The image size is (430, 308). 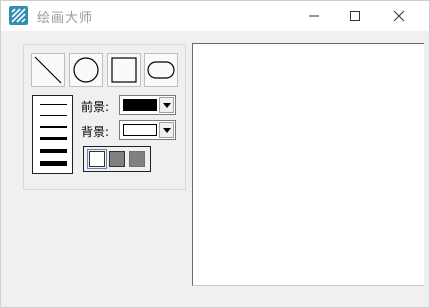 I want to click on foreground-color-select, so click(x=147, y=105).